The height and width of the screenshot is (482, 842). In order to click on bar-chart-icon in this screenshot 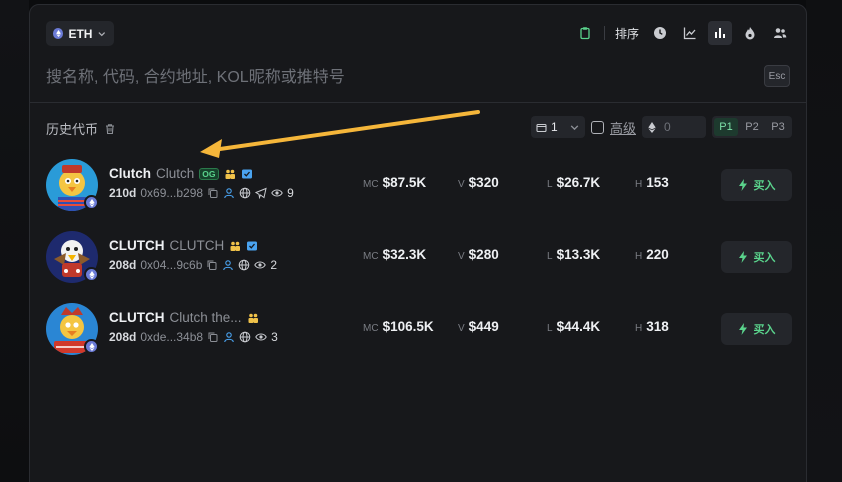, I will do `click(720, 33)`.